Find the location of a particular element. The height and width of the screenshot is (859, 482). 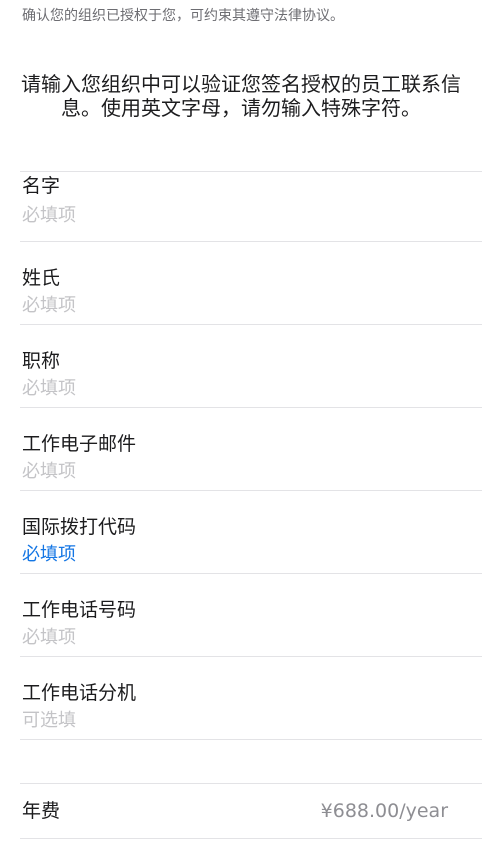

last-name-label: 姓氏 is located at coordinates (41, 278).